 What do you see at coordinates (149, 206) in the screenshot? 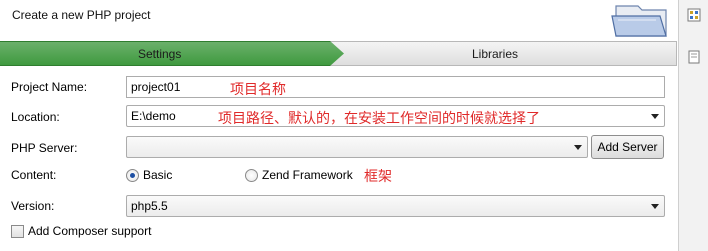
I see `version-value: php5.5` at bounding box center [149, 206].